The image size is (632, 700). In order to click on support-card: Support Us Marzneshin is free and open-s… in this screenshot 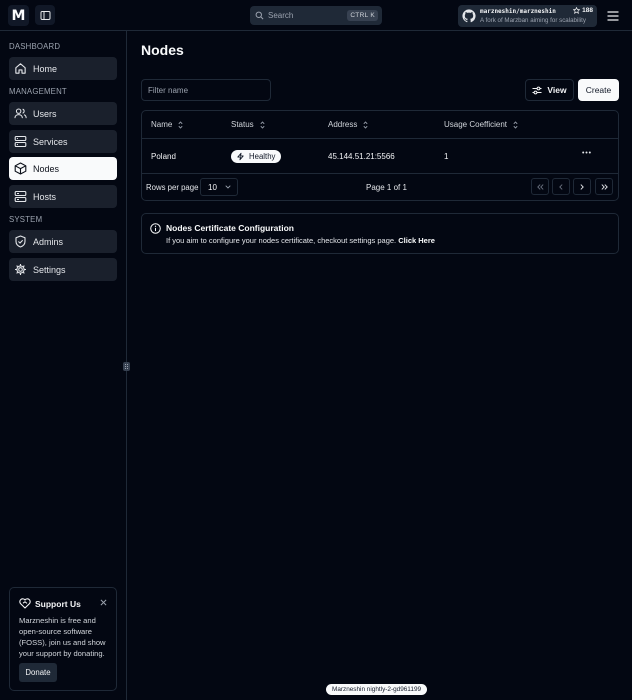, I will do `click(63, 639)`.